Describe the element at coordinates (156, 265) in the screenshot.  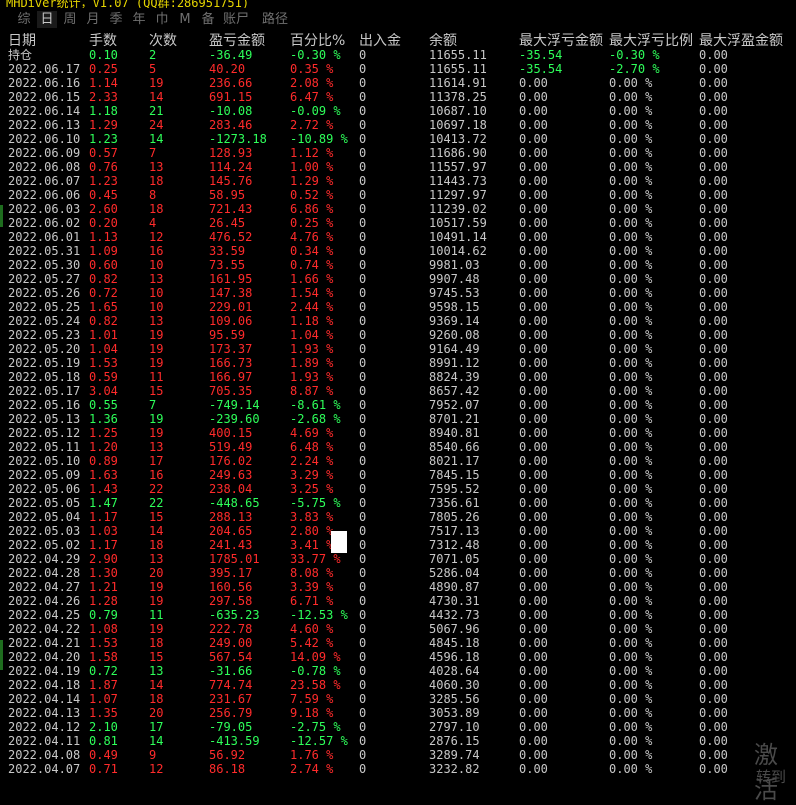
I see `cell-trades: 10` at that location.